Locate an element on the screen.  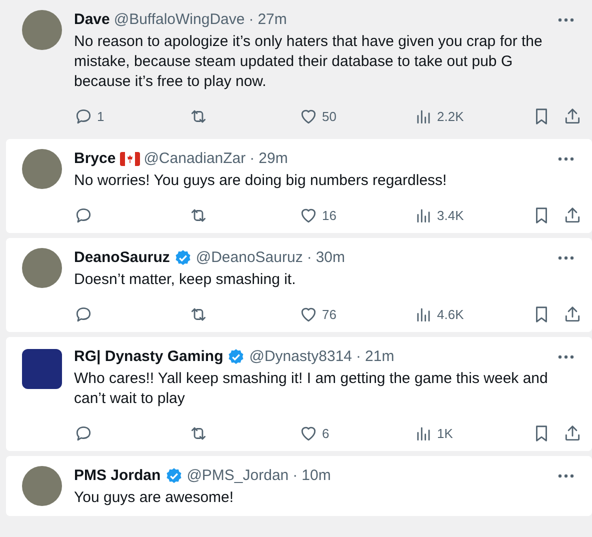
like-count: 16 is located at coordinates (329, 215).